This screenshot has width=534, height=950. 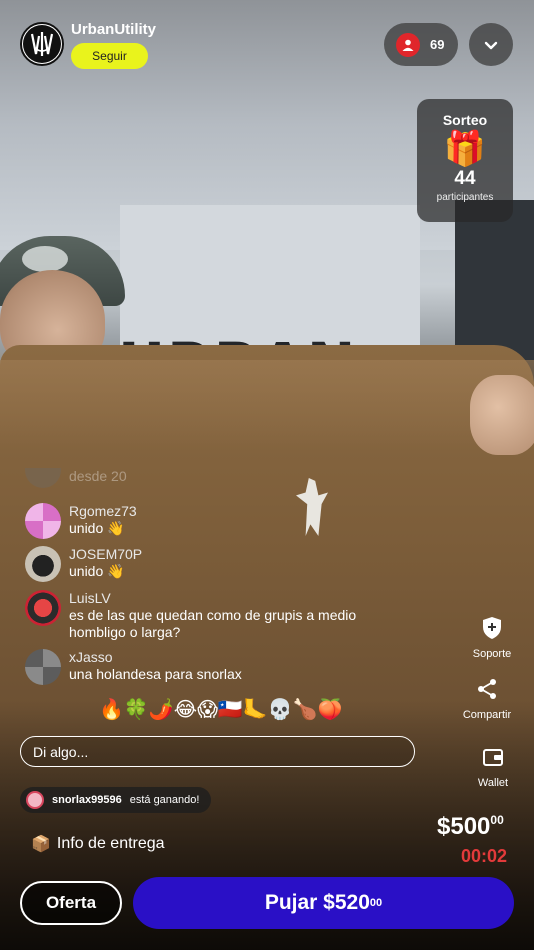 I want to click on share-label: Compartir, so click(x=487, y=715).